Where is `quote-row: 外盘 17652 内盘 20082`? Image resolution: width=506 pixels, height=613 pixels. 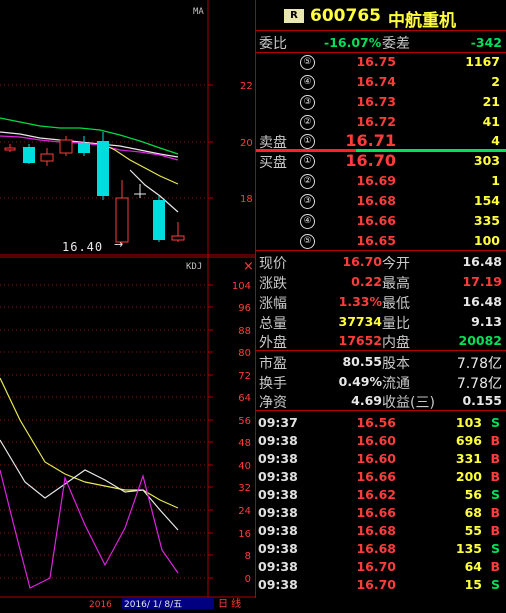
quote-row: 外盘 17652 内盘 20082 is located at coordinates (381, 341).